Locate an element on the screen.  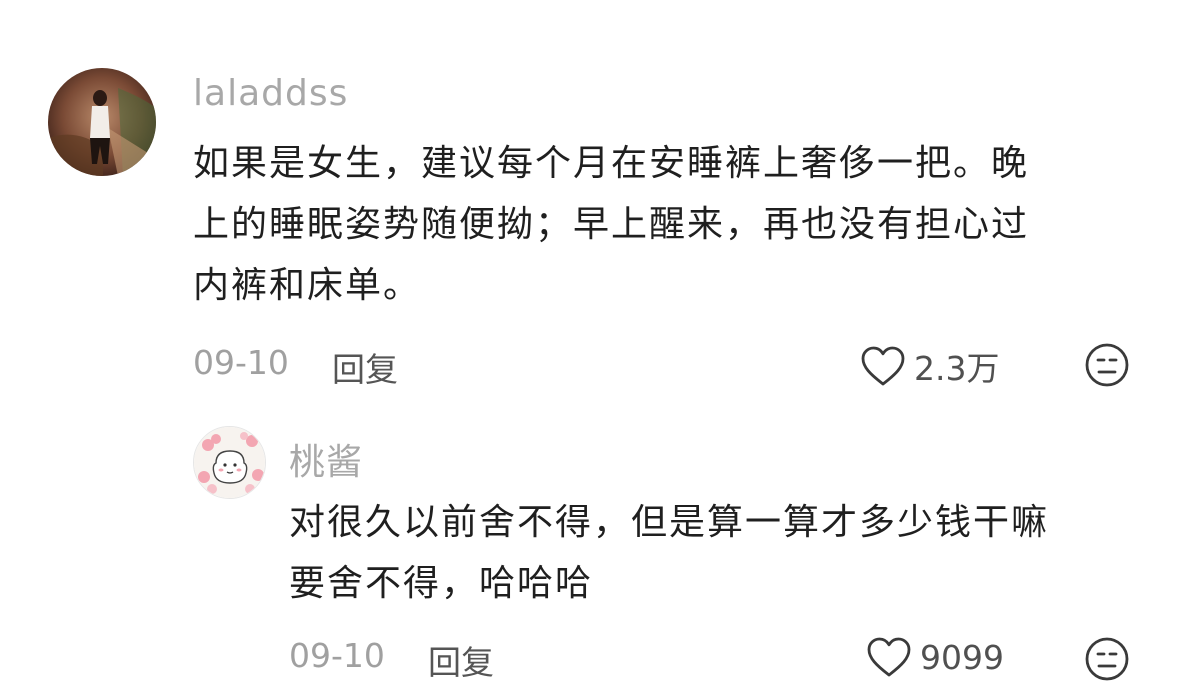
comment-text-line: 对很久以前舍不得，但是算一算才多少钱干嘛 is located at coordinates (669, 522).